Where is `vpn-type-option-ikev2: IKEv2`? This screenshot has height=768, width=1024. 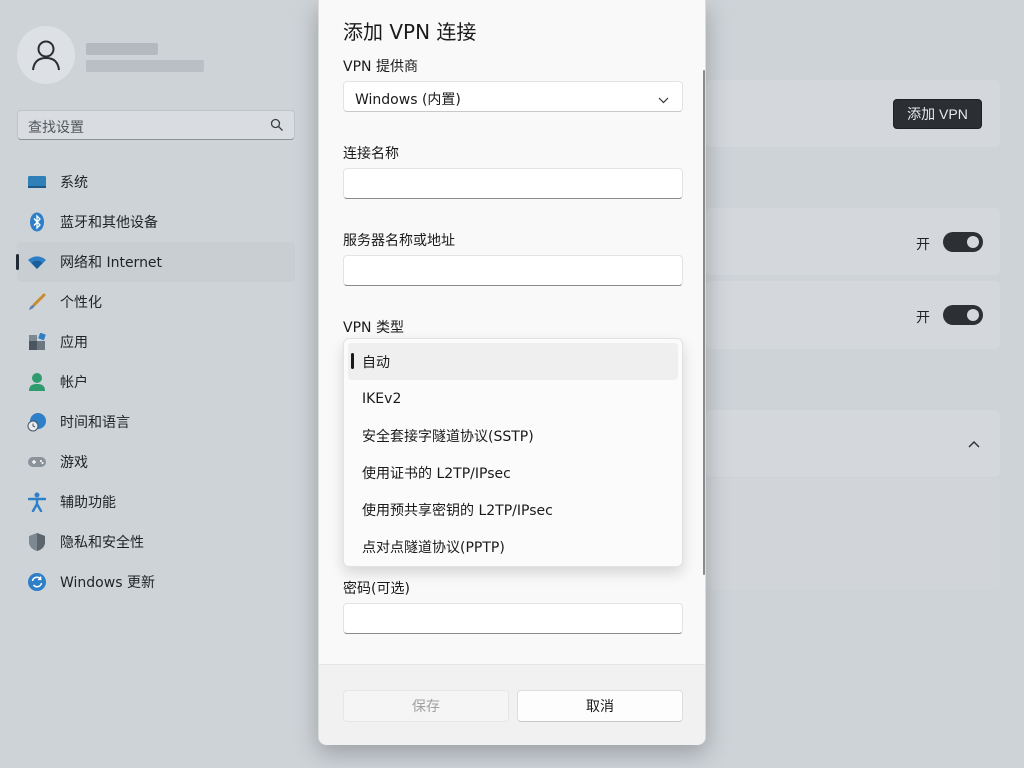 vpn-type-option-ikev2: IKEv2 is located at coordinates (513, 398).